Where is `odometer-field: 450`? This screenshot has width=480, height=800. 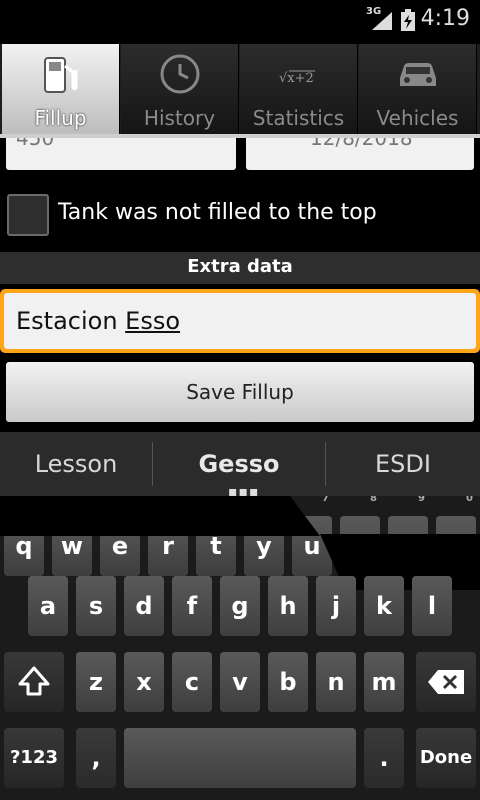 odometer-field: 450 is located at coordinates (121, 154).